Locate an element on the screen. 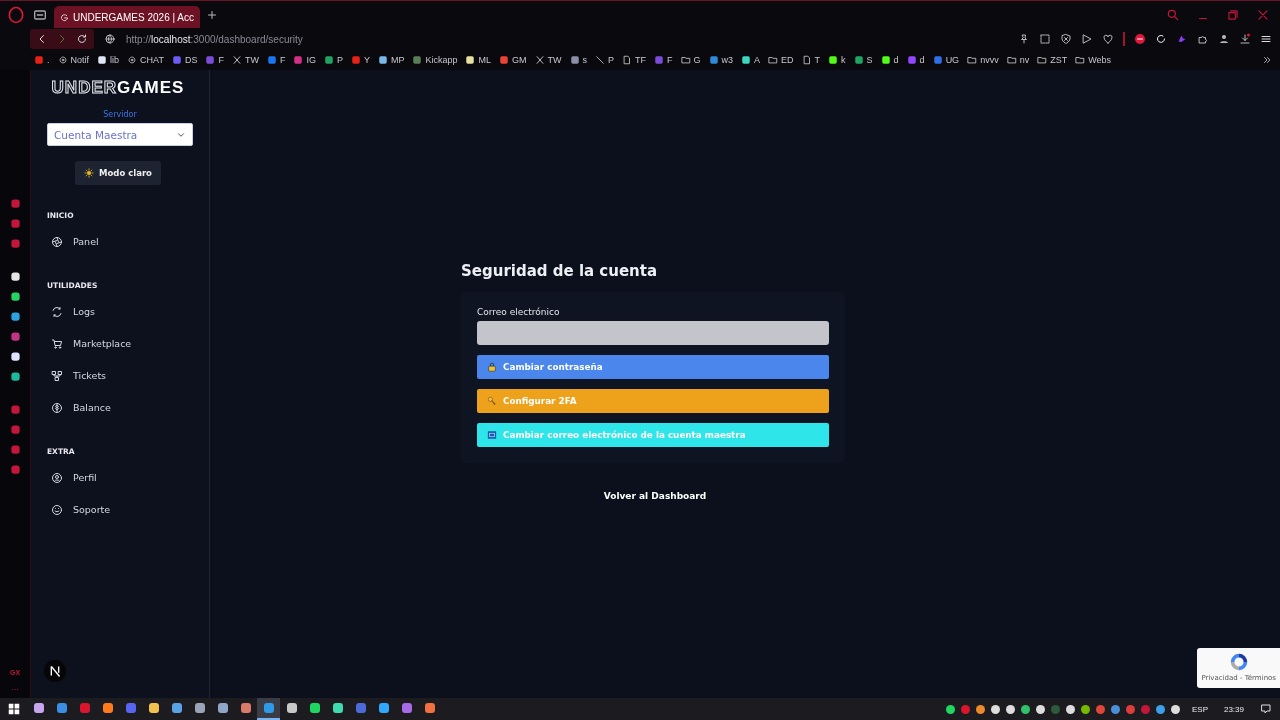 Image resolution: width=1280 pixels, height=720 pixels. bookmark: T is located at coordinates (811, 60).